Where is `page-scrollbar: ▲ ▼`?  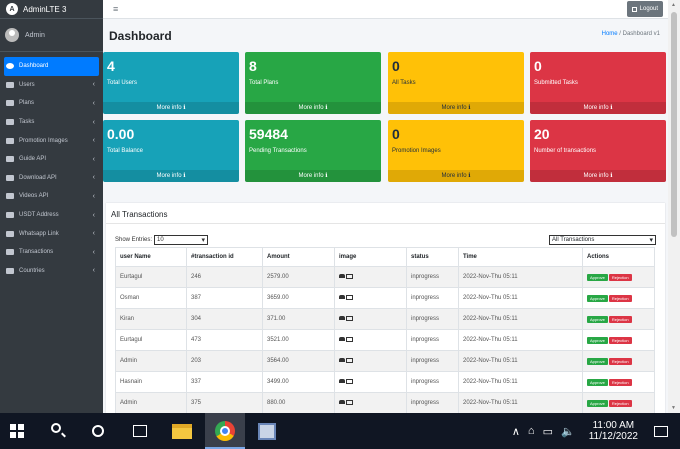
page-scrollbar: ▲ ▼ is located at coordinates (674, 206).